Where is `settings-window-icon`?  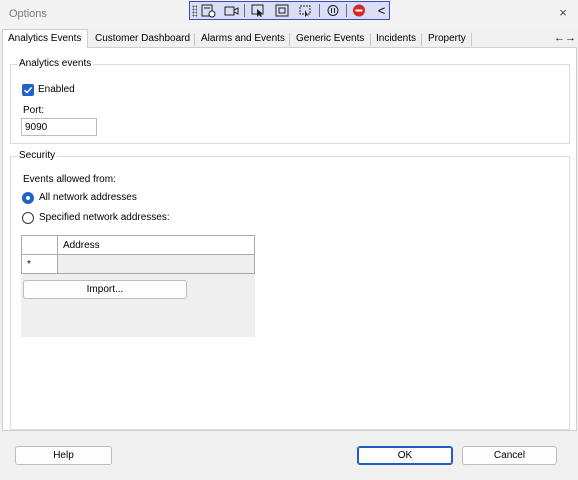 settings-window-icon is located at coordinates (208, 10).